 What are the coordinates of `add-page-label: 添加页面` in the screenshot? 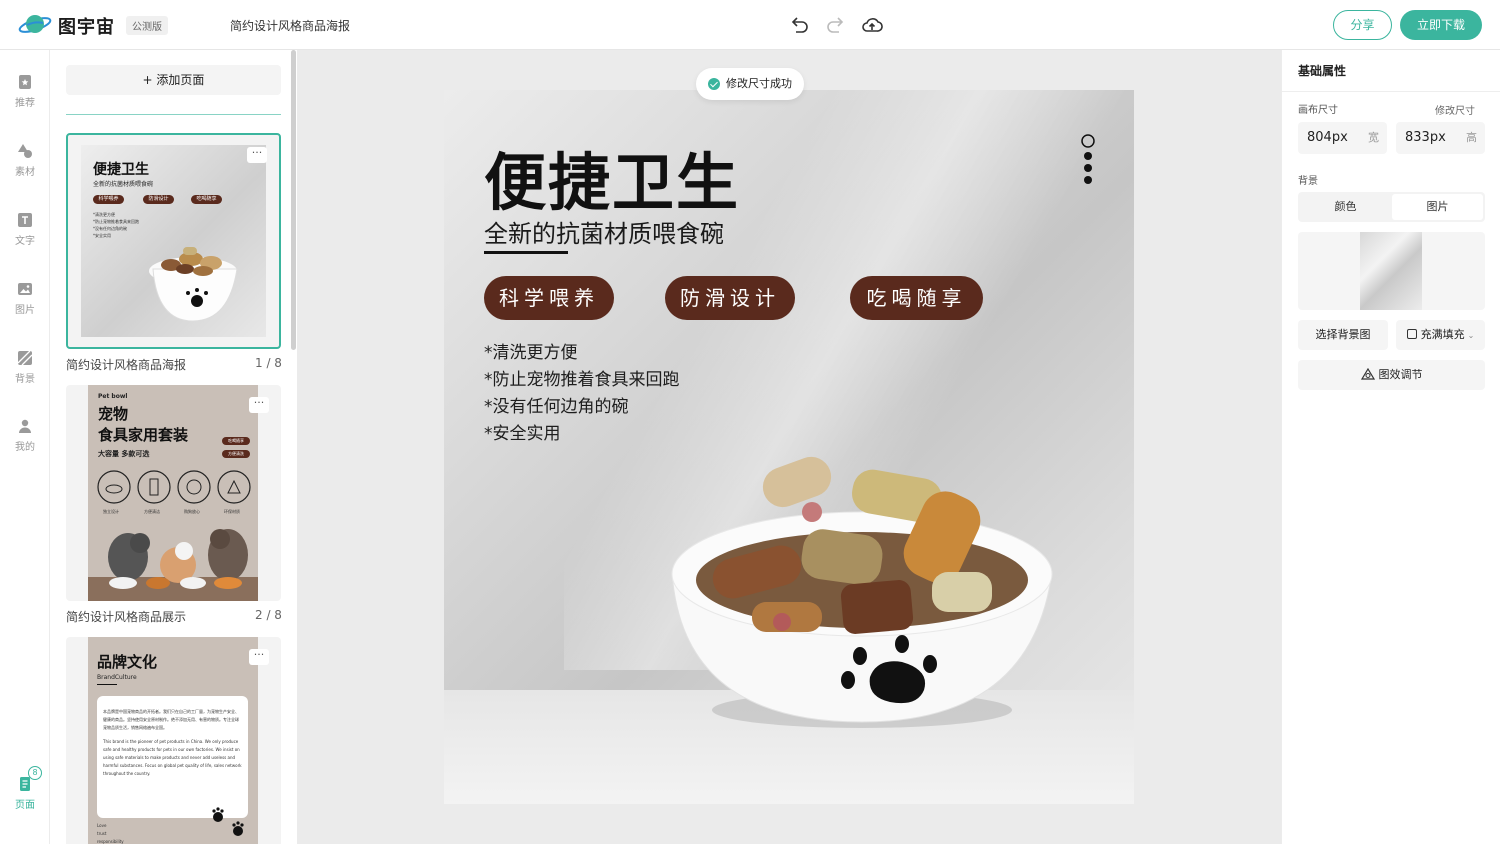 It's located at (180, 80).